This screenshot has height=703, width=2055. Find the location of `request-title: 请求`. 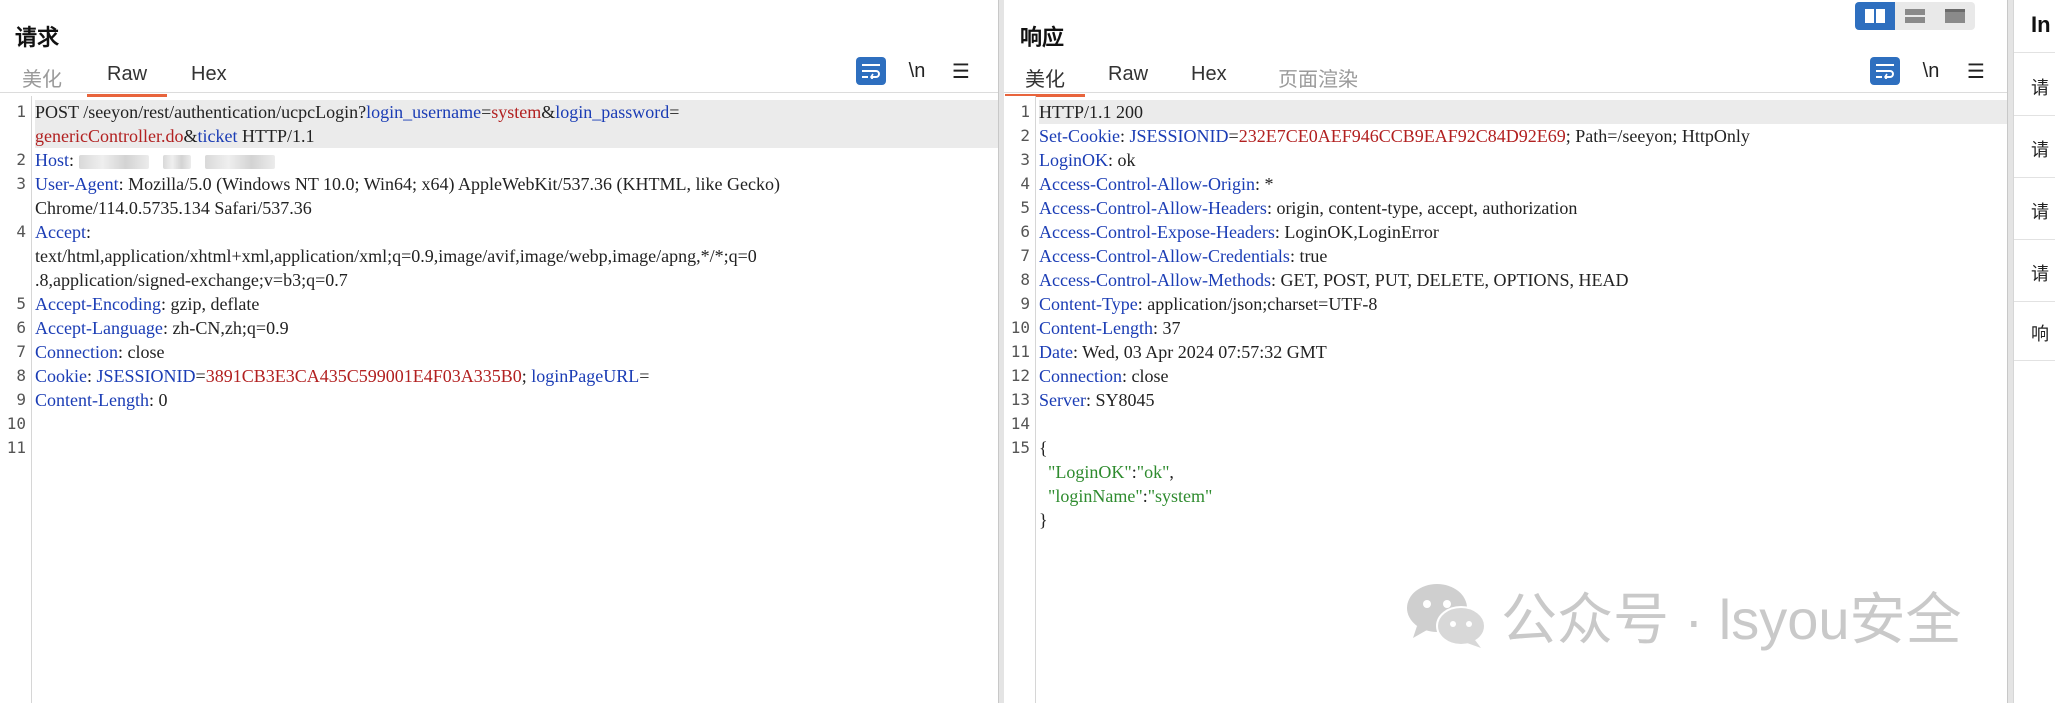

request-title: 请求 is located at coordinates (37, 37).